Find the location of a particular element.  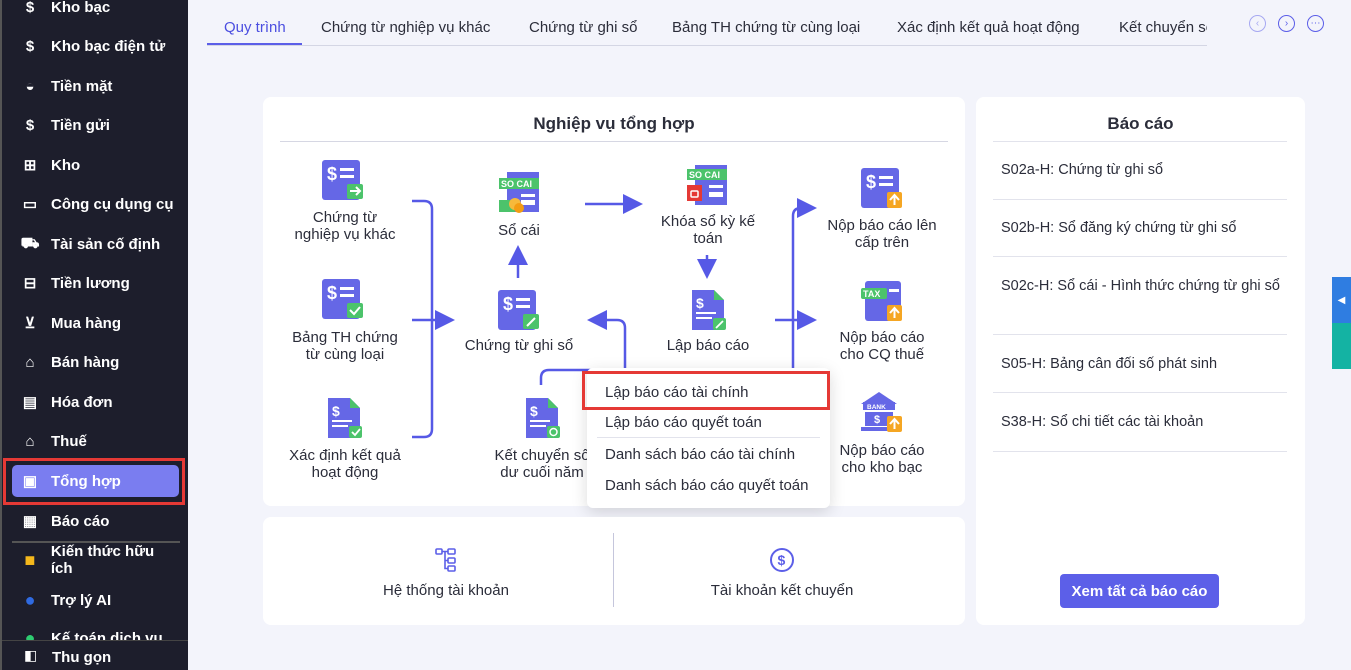

node-label: Chứng từ ghi sổ is located at coordinates (519, 345).